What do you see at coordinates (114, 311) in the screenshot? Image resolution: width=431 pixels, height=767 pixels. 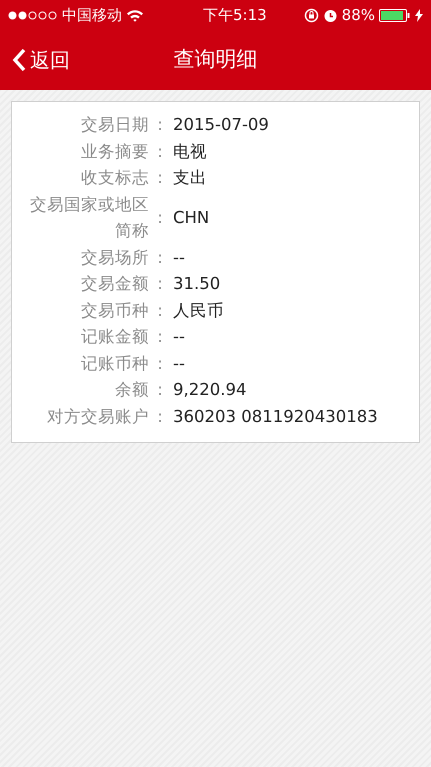 I see `field-label: 交易币种` at bounding box center [114, 311].